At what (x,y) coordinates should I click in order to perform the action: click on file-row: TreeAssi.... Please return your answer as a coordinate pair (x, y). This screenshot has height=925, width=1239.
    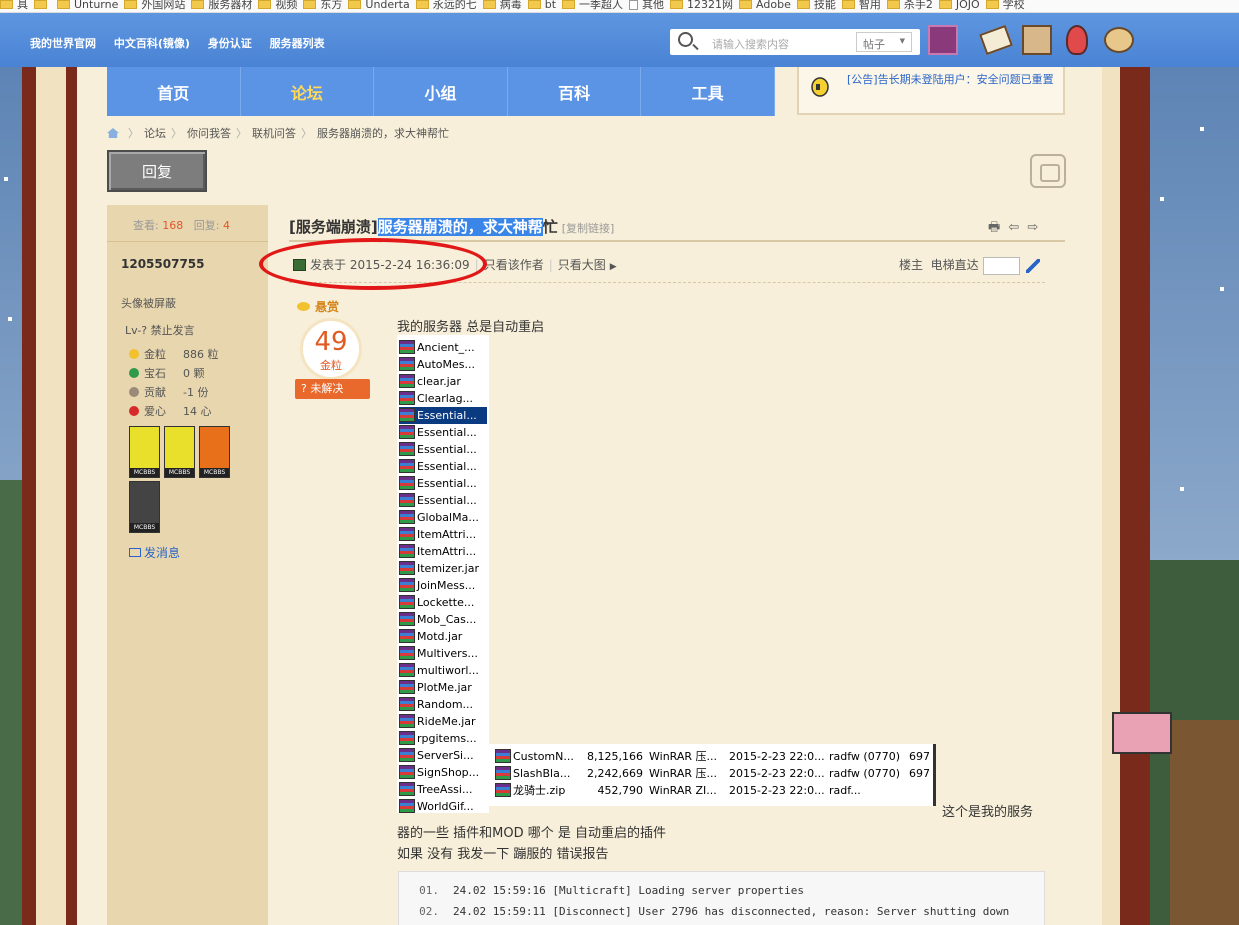
    Looking at the image, I should click on (443, 789).